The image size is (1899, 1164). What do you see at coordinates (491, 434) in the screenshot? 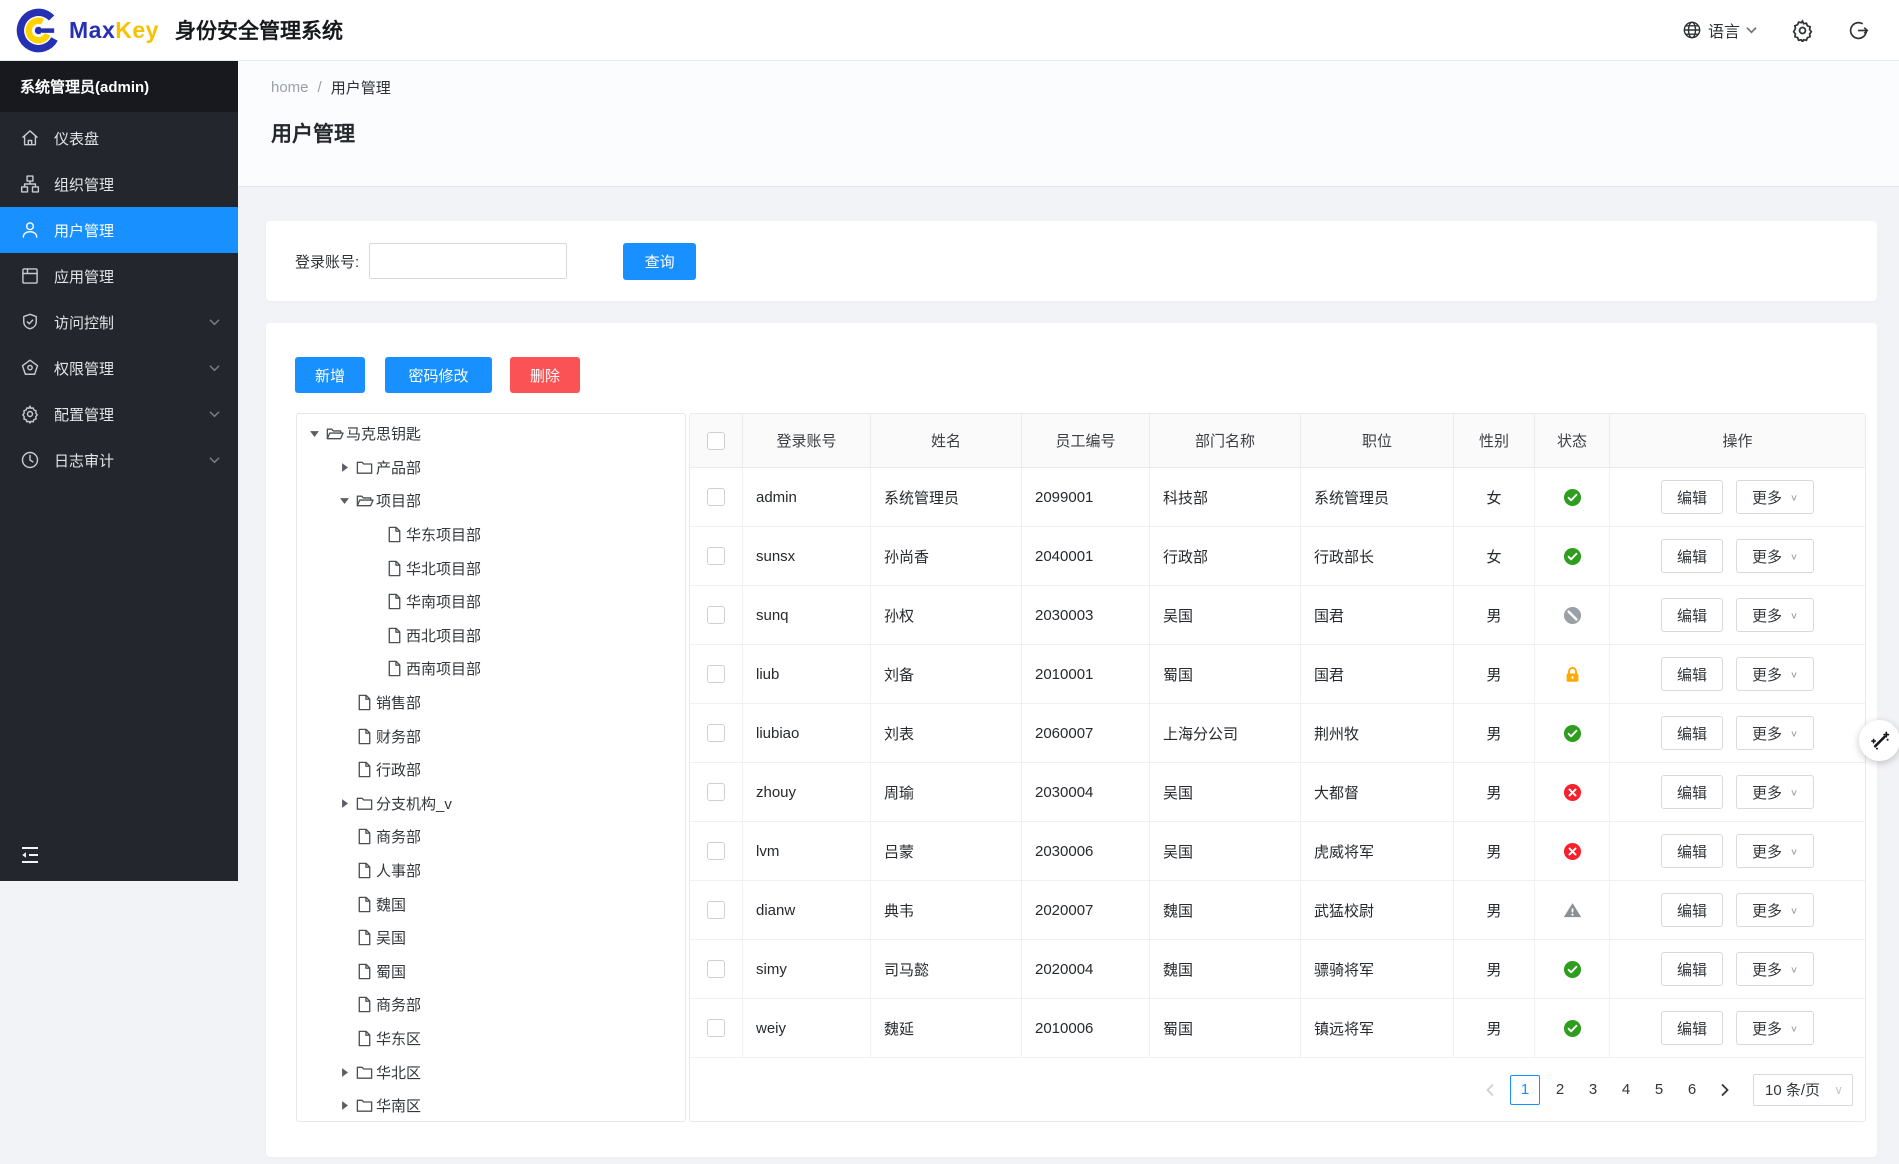
I see `tree-node: 马克思钥匙` at bounding box center [491, 434].